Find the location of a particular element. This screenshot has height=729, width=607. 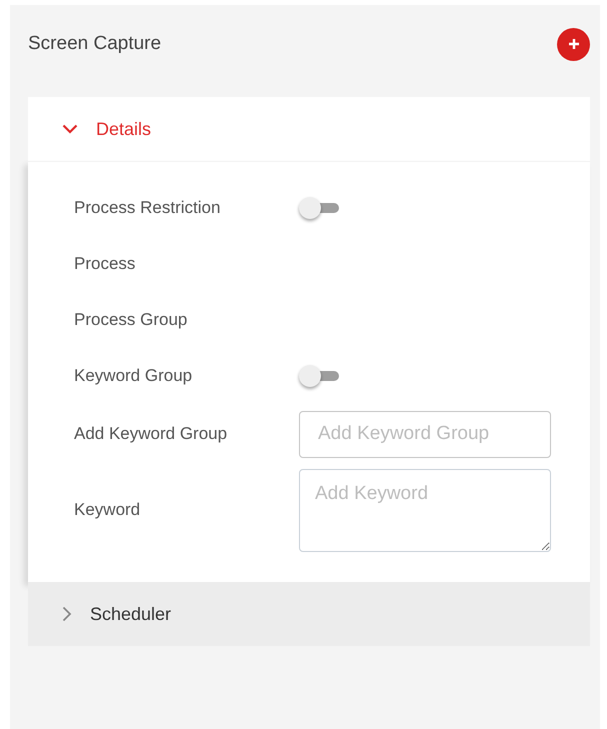

add-button is located at coordinates (573, 44).